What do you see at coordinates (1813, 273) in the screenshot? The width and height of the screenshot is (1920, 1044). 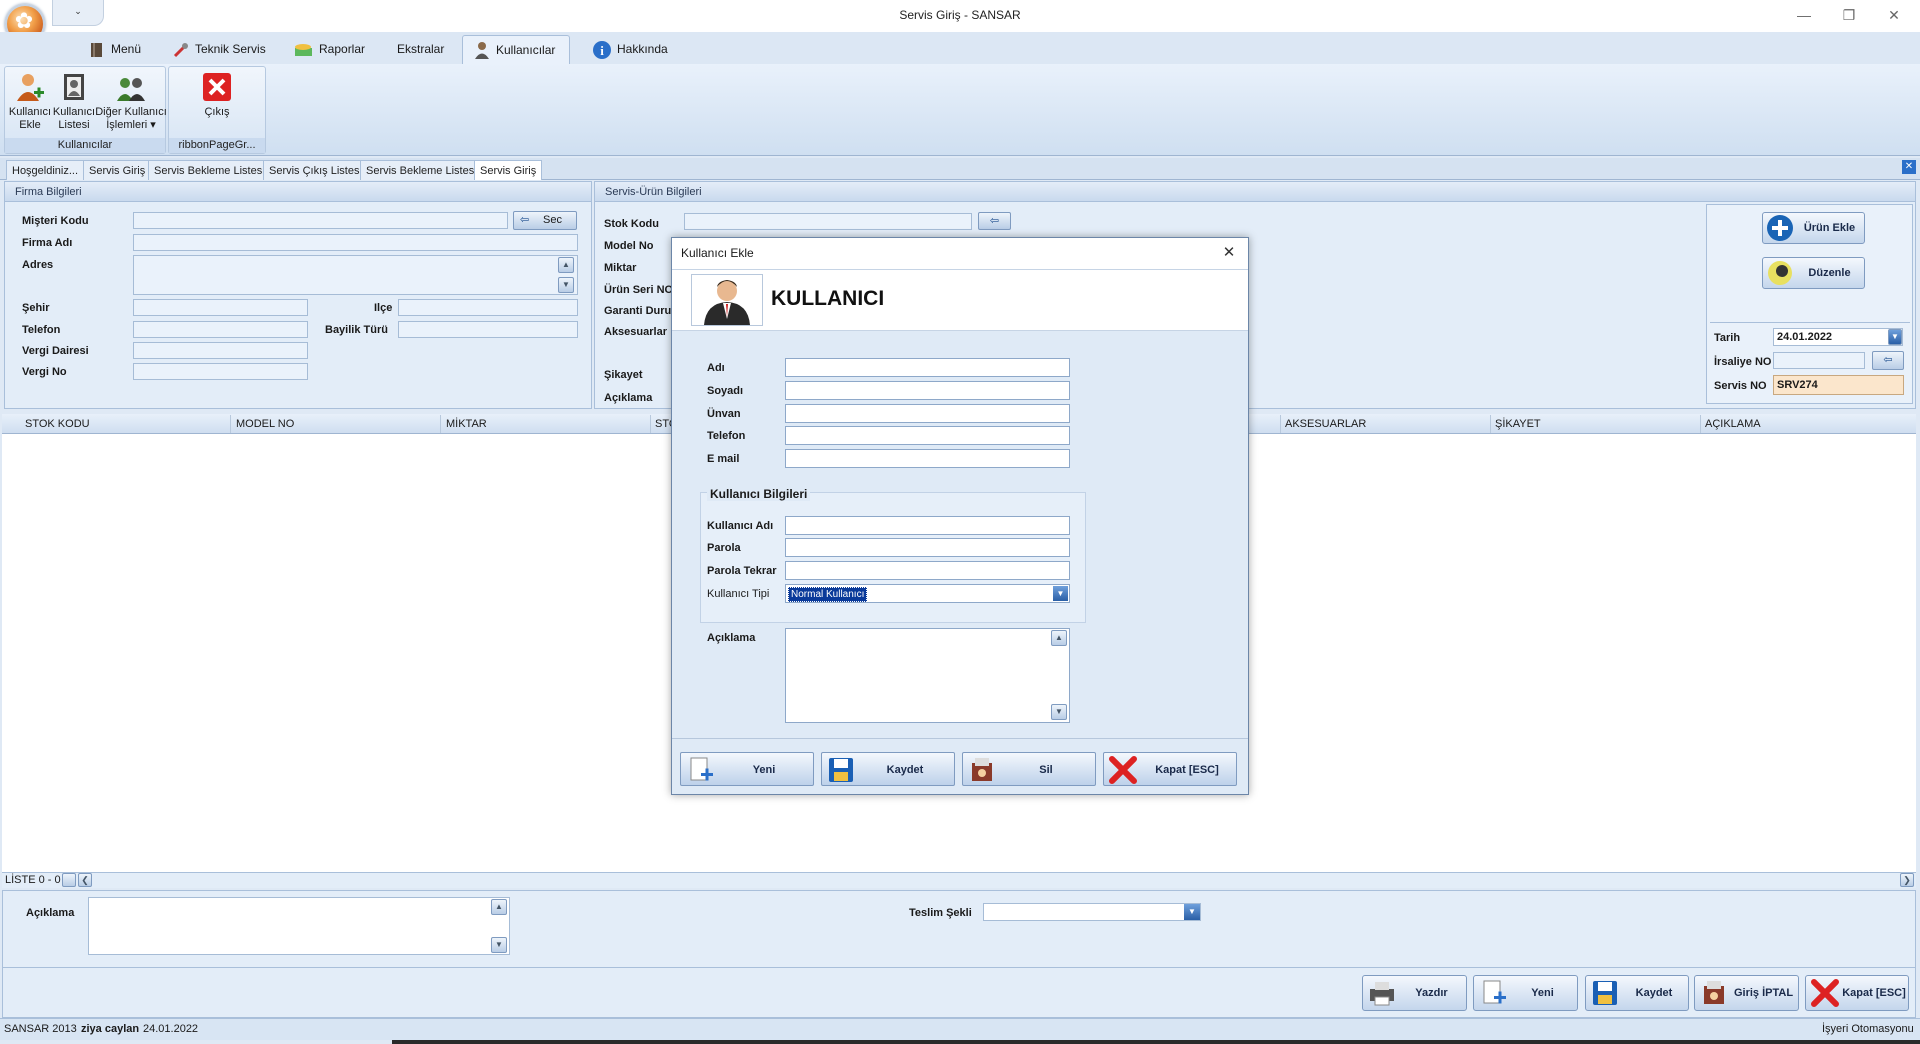 I see `duzenle-button: Düzenle` at bounding box center [1813, 273].